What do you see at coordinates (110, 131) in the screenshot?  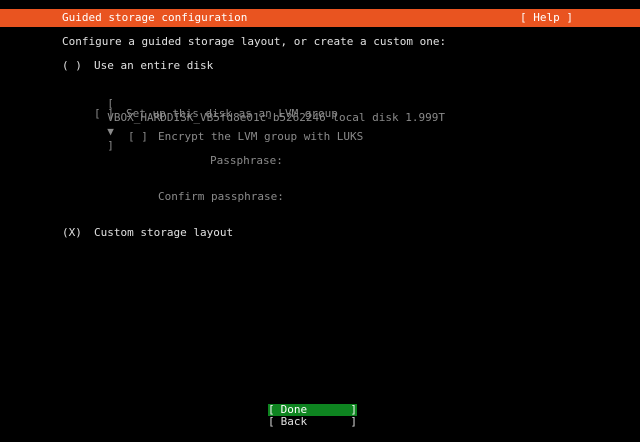 I see `chevron-down-icon: ▼` at bounding box center [110, 131].